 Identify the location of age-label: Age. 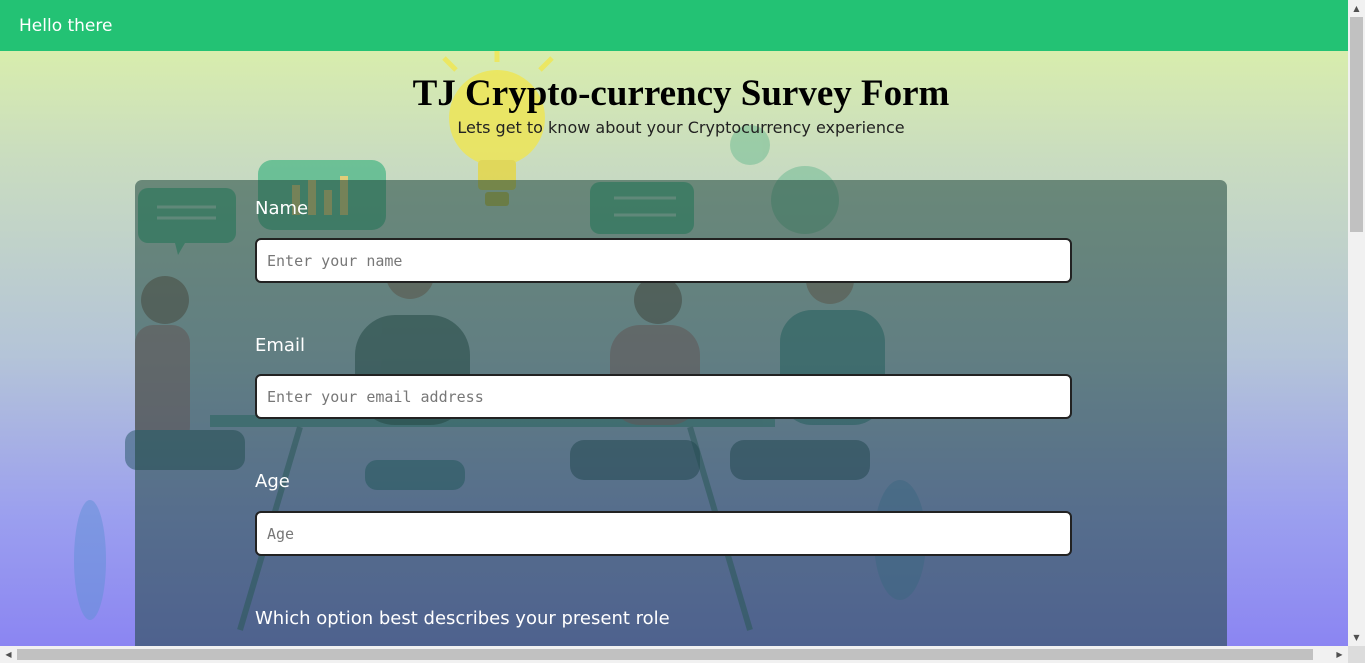
(272, 481).